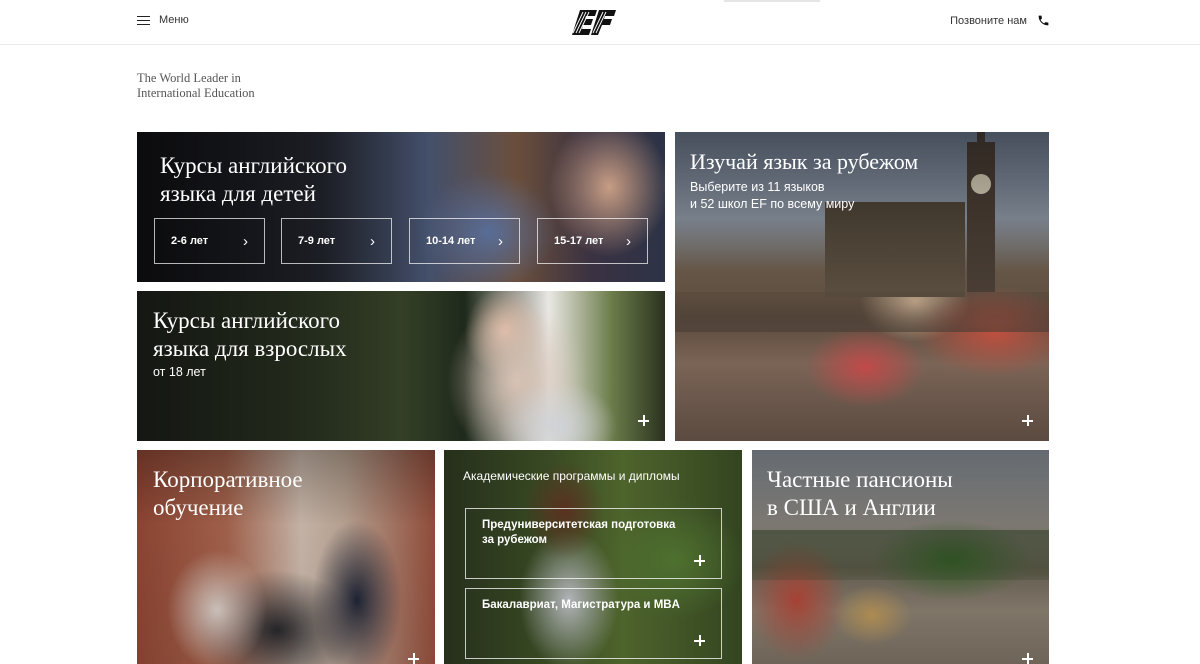 Image resolution: width=1200 pixels, height=664 pixels. What do you see at coordinates (804, 161) in the screenshot?
I see `abroad-title: Изучай язык за рубежом` at bounding box center [804, 161].